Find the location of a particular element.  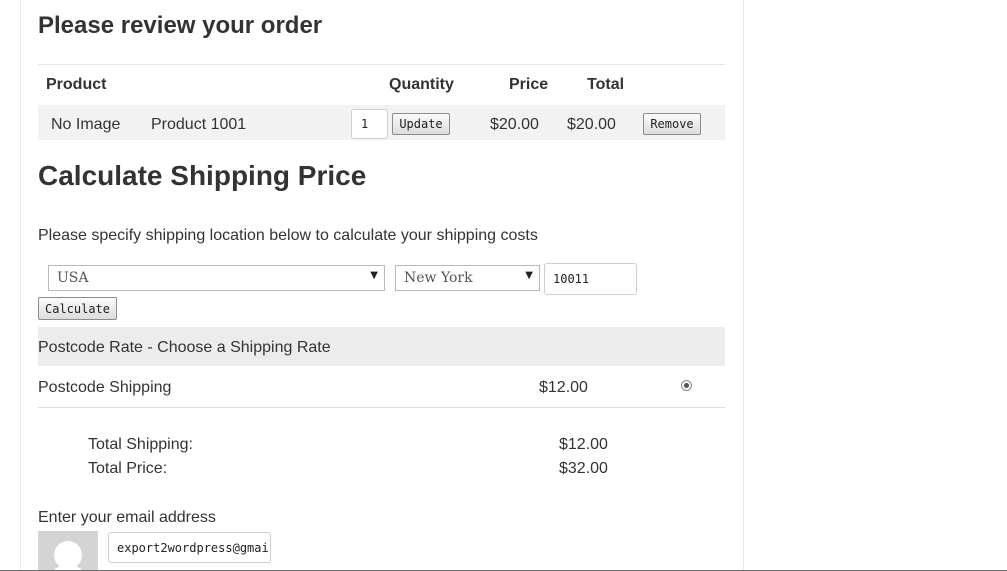

item-total: $20.00 is located at coordinates (591, 124).